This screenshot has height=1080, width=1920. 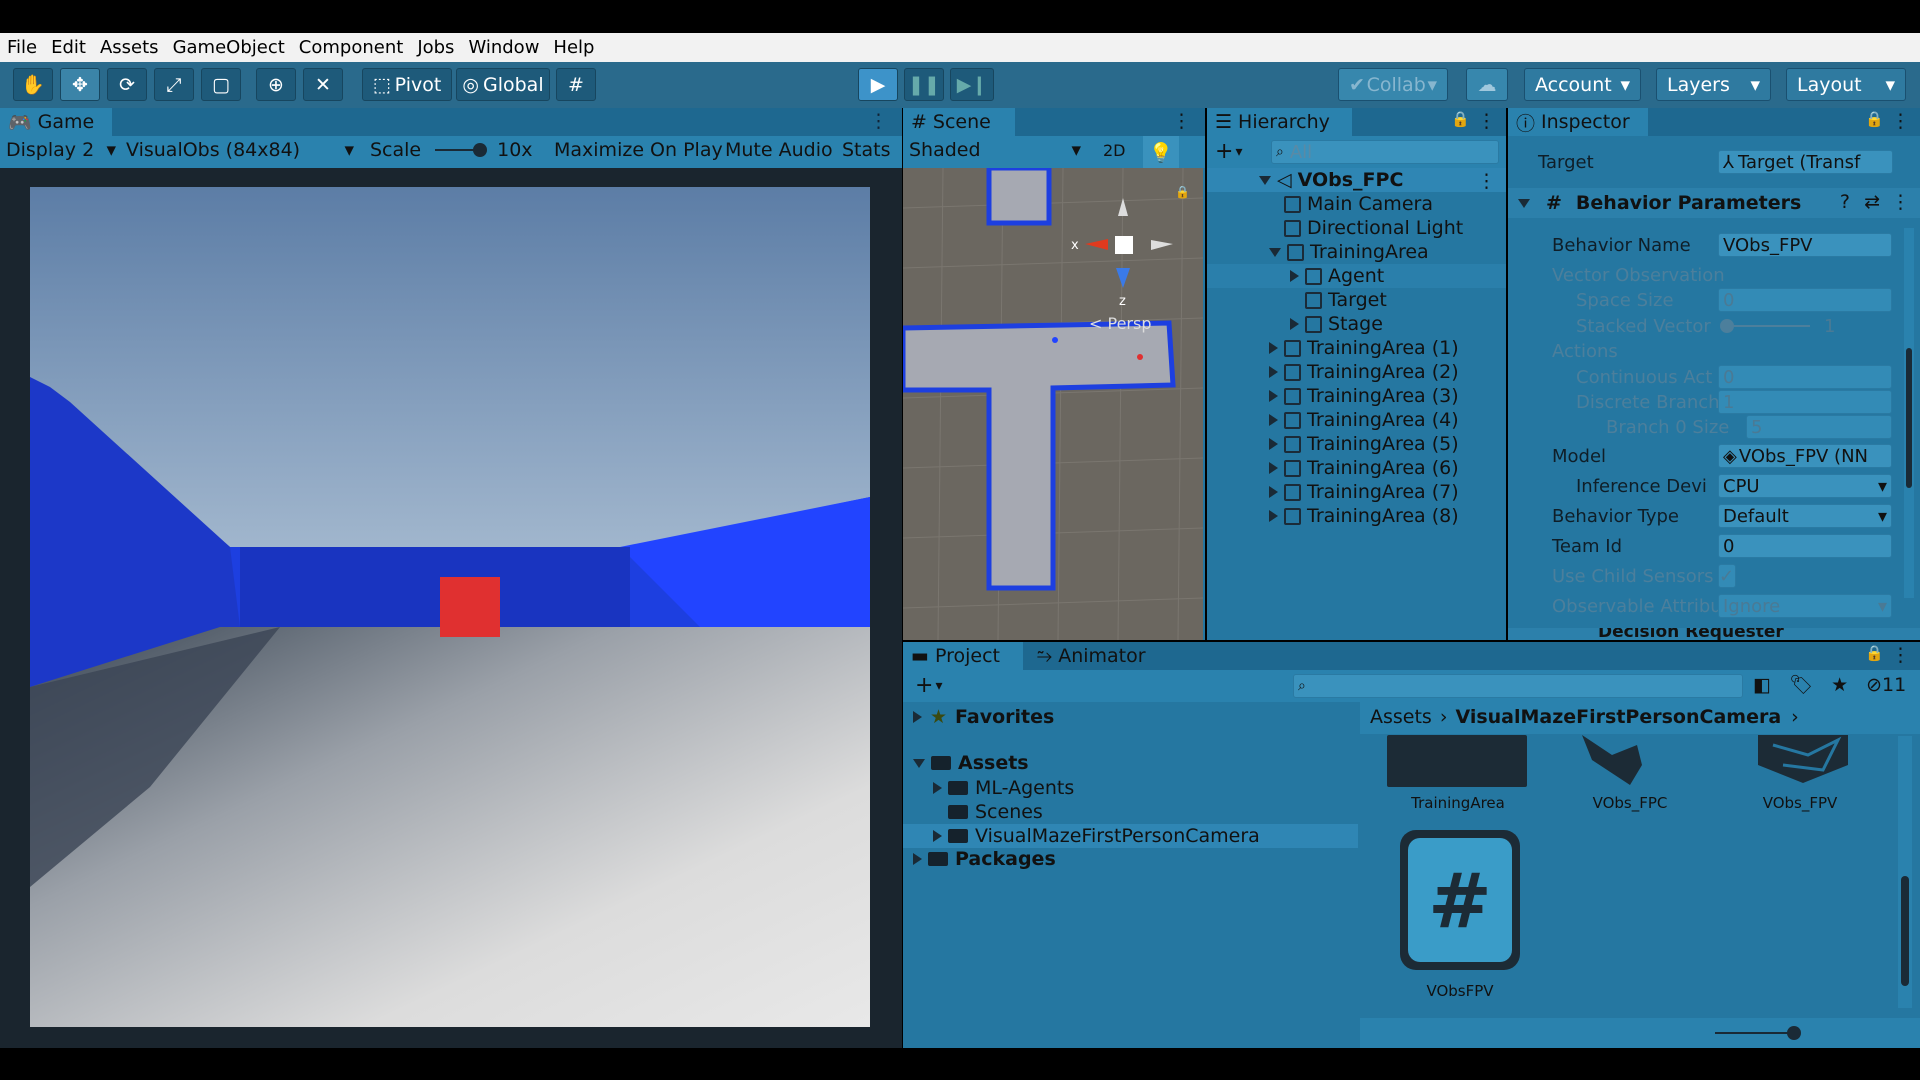 I want to click on collab-button: ✔ Collab ▾, so click(x=1393, y=84).